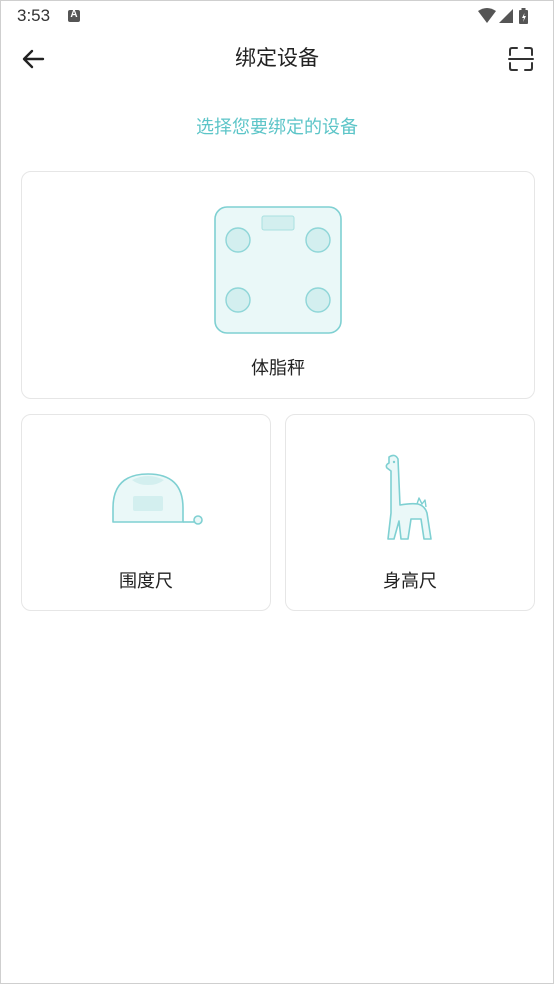  What do you see at coordinates (157, 499) in the screenshot?
I see `tape-measure-icon` at bounding box center [157, 499].